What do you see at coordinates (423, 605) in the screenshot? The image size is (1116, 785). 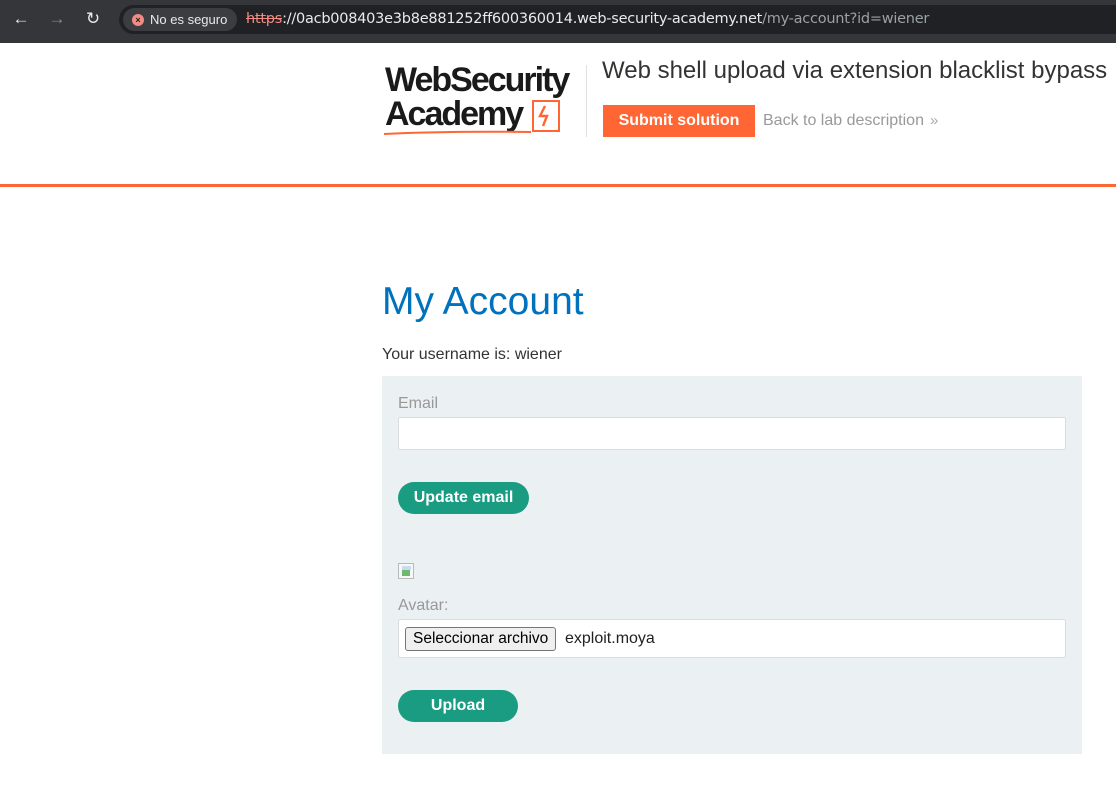 I see `avatar-label: Avatar:` at bounding box center [423, 605].